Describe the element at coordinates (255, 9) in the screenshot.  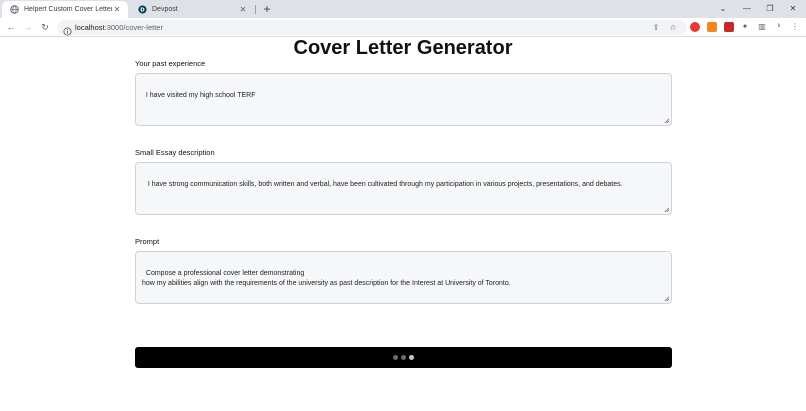
I see `tab-divider` at that location.